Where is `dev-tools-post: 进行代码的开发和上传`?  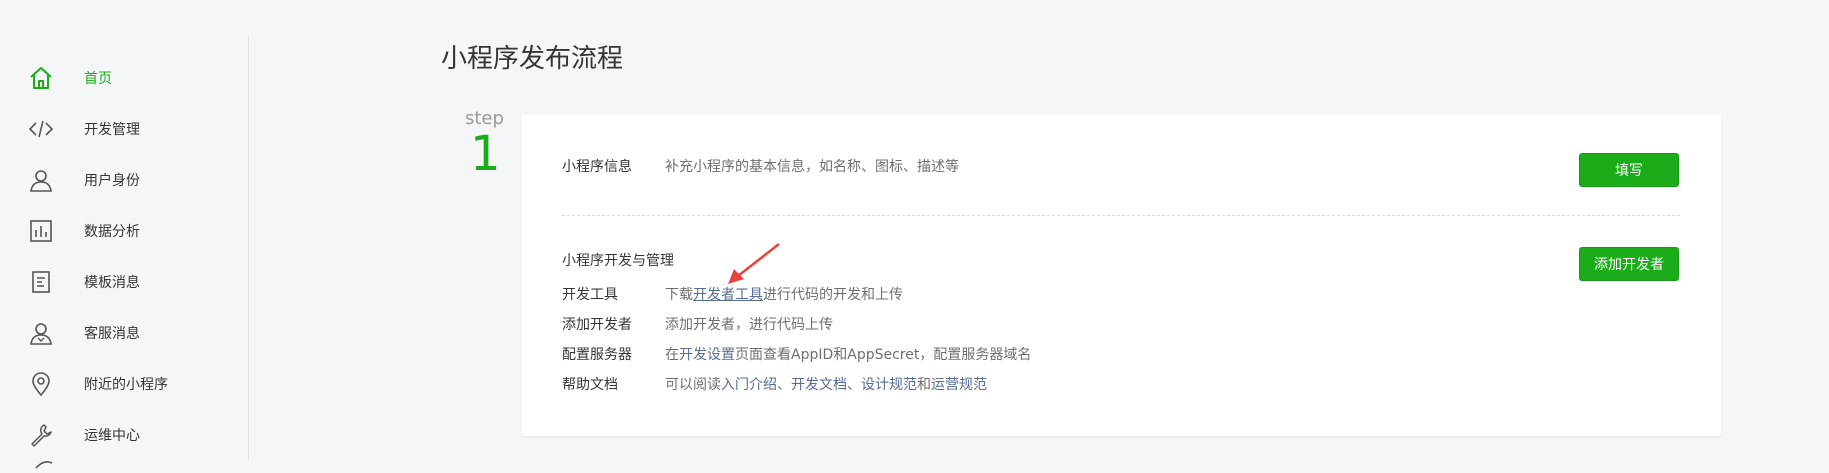
dev-tools-post: 进行代码的开发和上传 is located at coordinates (833, 295).